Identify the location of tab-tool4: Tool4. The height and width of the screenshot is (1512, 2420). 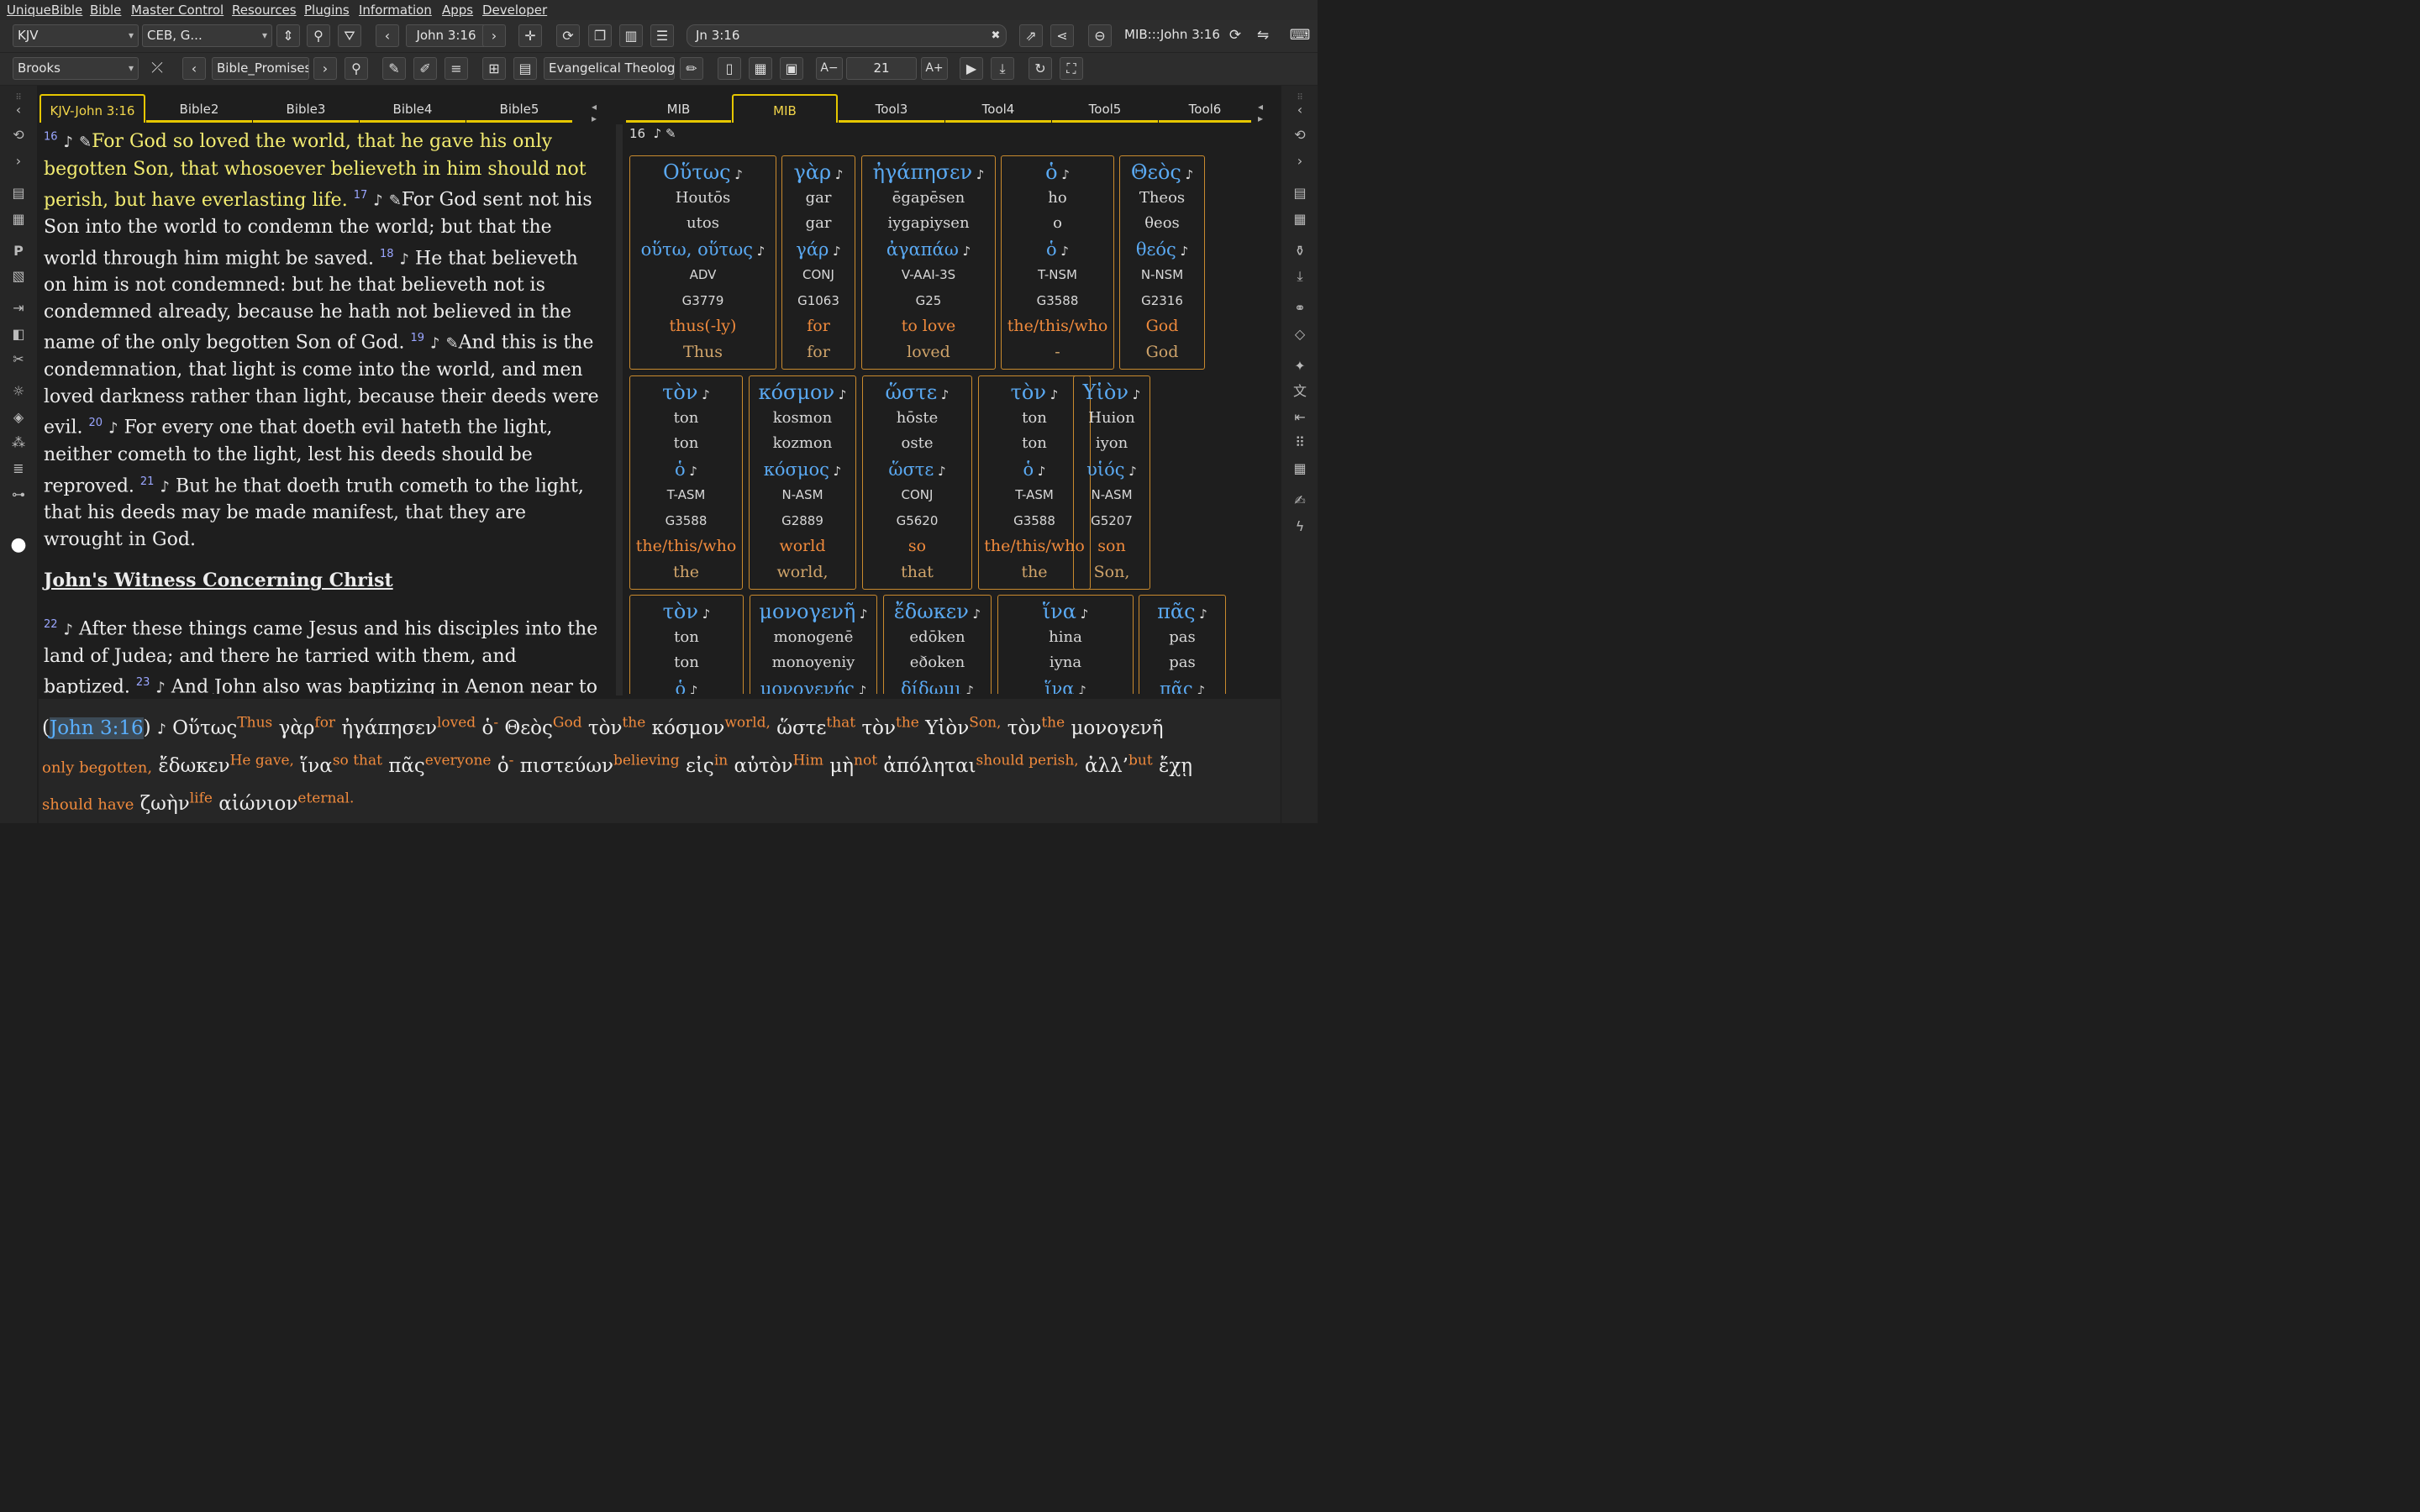
(998, 108).